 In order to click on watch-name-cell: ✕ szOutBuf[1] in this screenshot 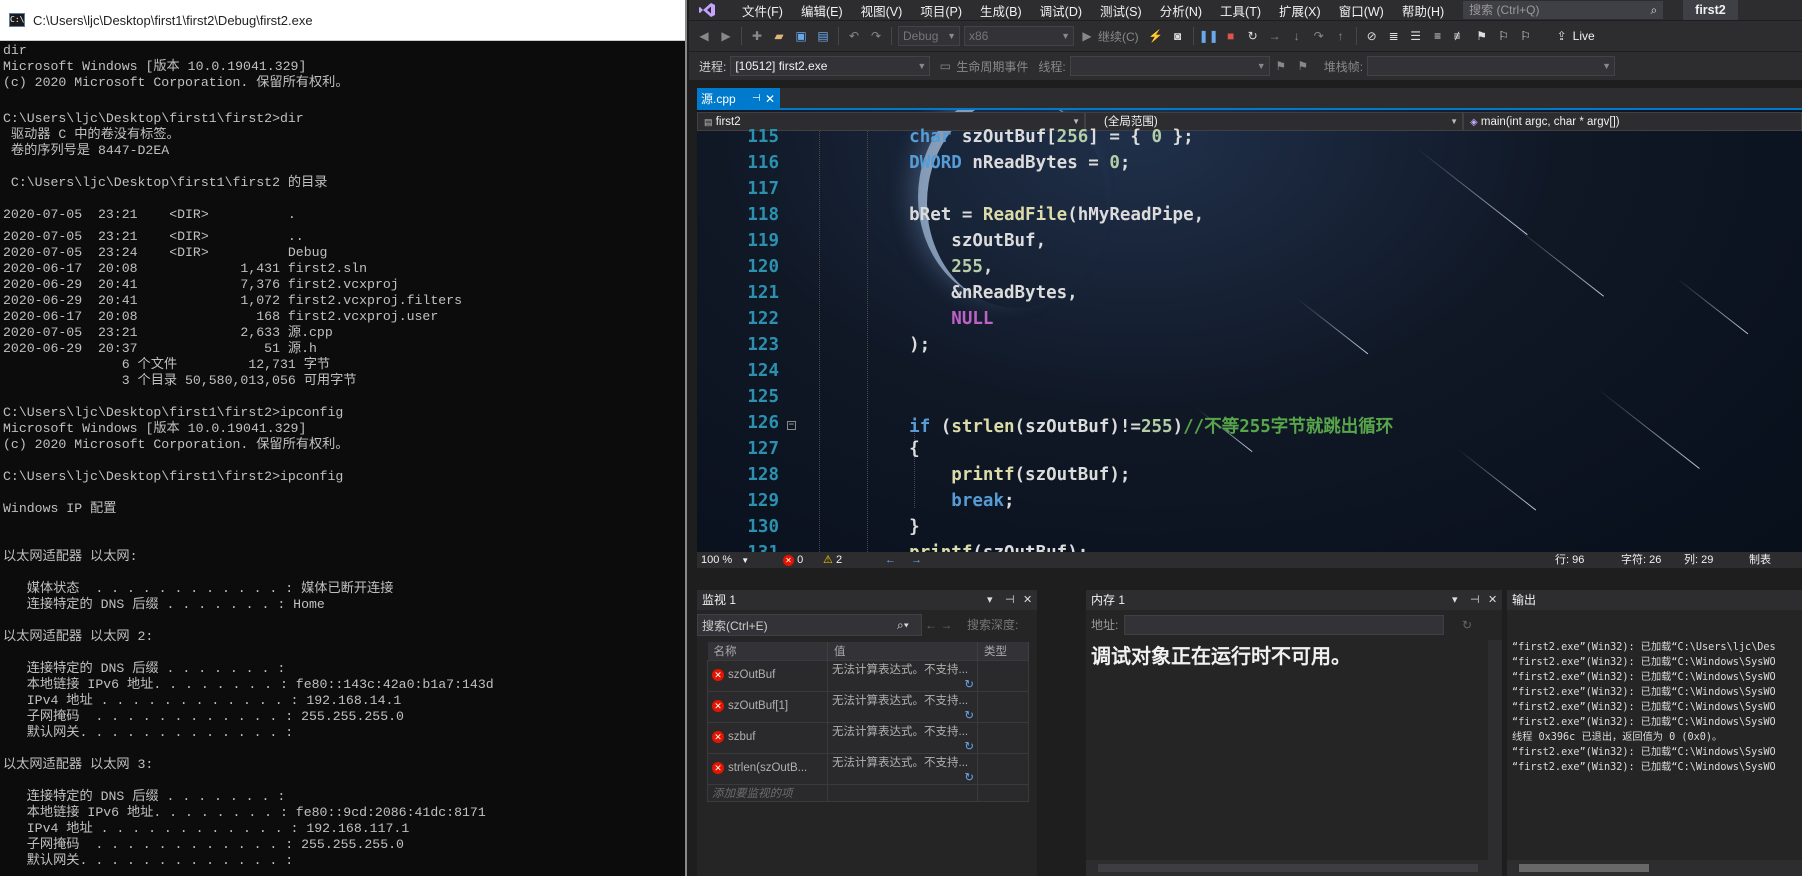, I will do `click(767, 706)`.